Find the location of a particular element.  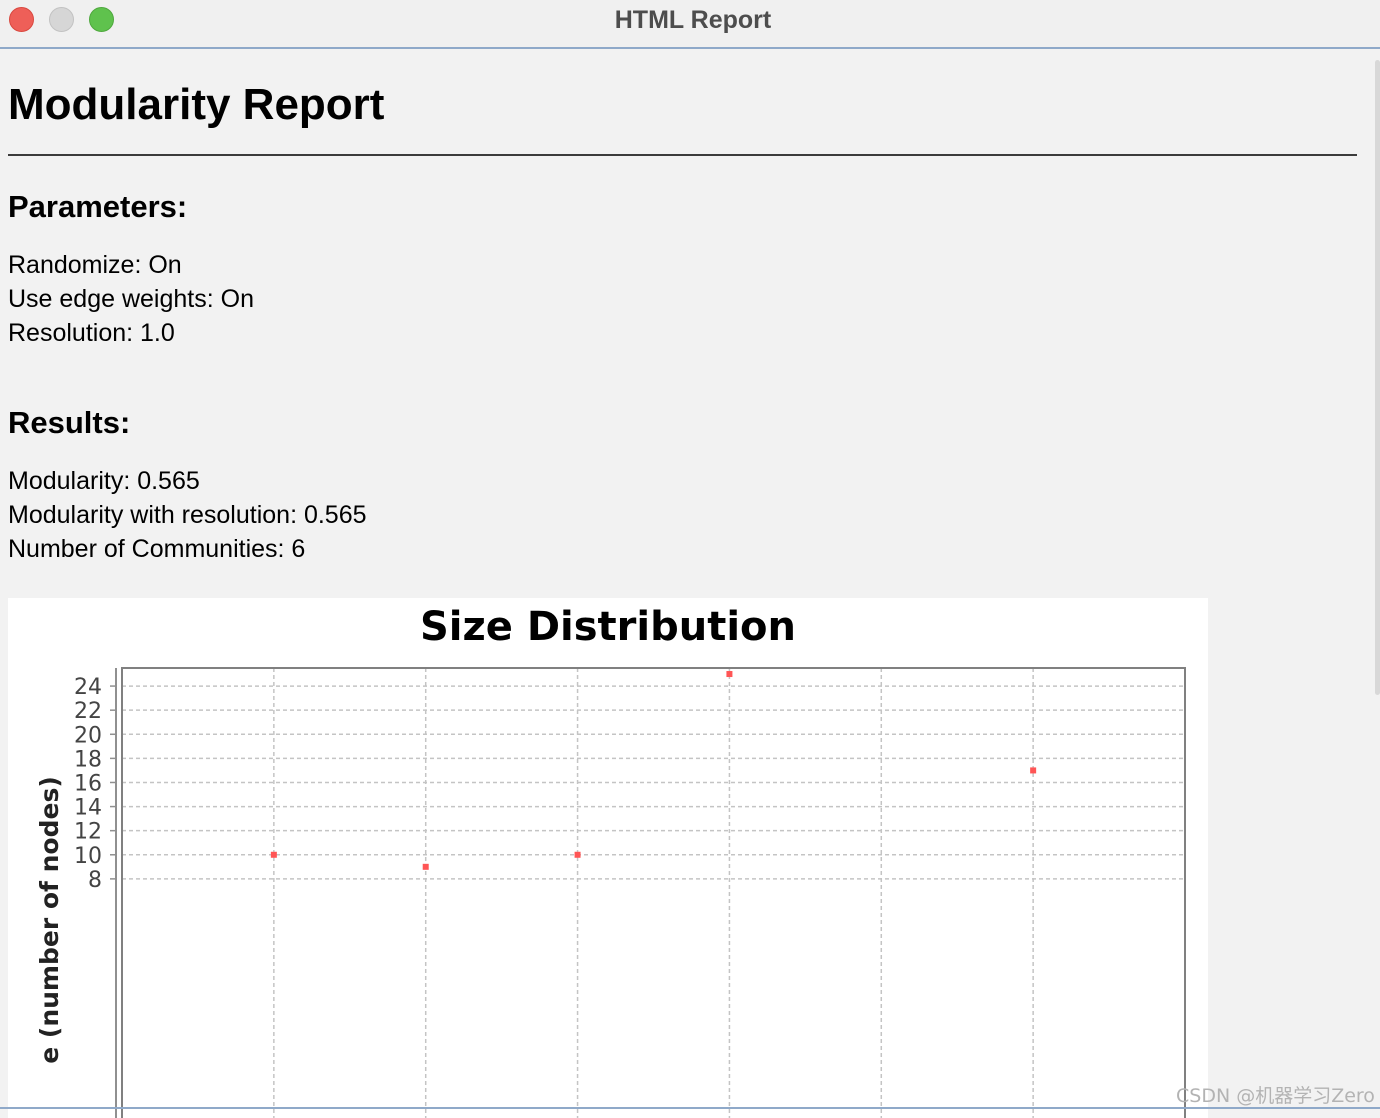

data-points is located at coordinates (653, 770).